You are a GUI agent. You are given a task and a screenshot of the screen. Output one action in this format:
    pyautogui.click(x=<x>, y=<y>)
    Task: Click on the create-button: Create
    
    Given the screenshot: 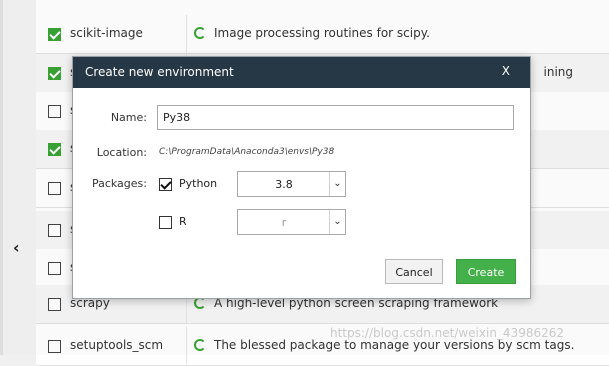 What is the action you would take?
    pyautogui.click(x=486, y=271)
    